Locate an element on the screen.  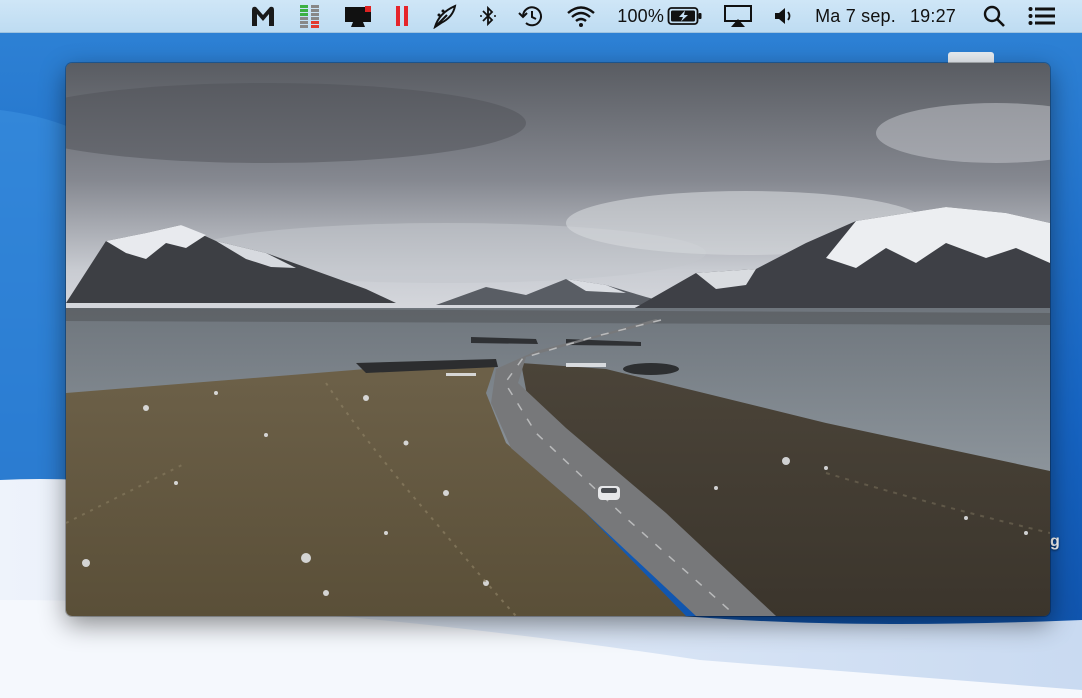
menu-bar: 100% Ma 7 sep. 19:27 is located at coordinates (541, 16).